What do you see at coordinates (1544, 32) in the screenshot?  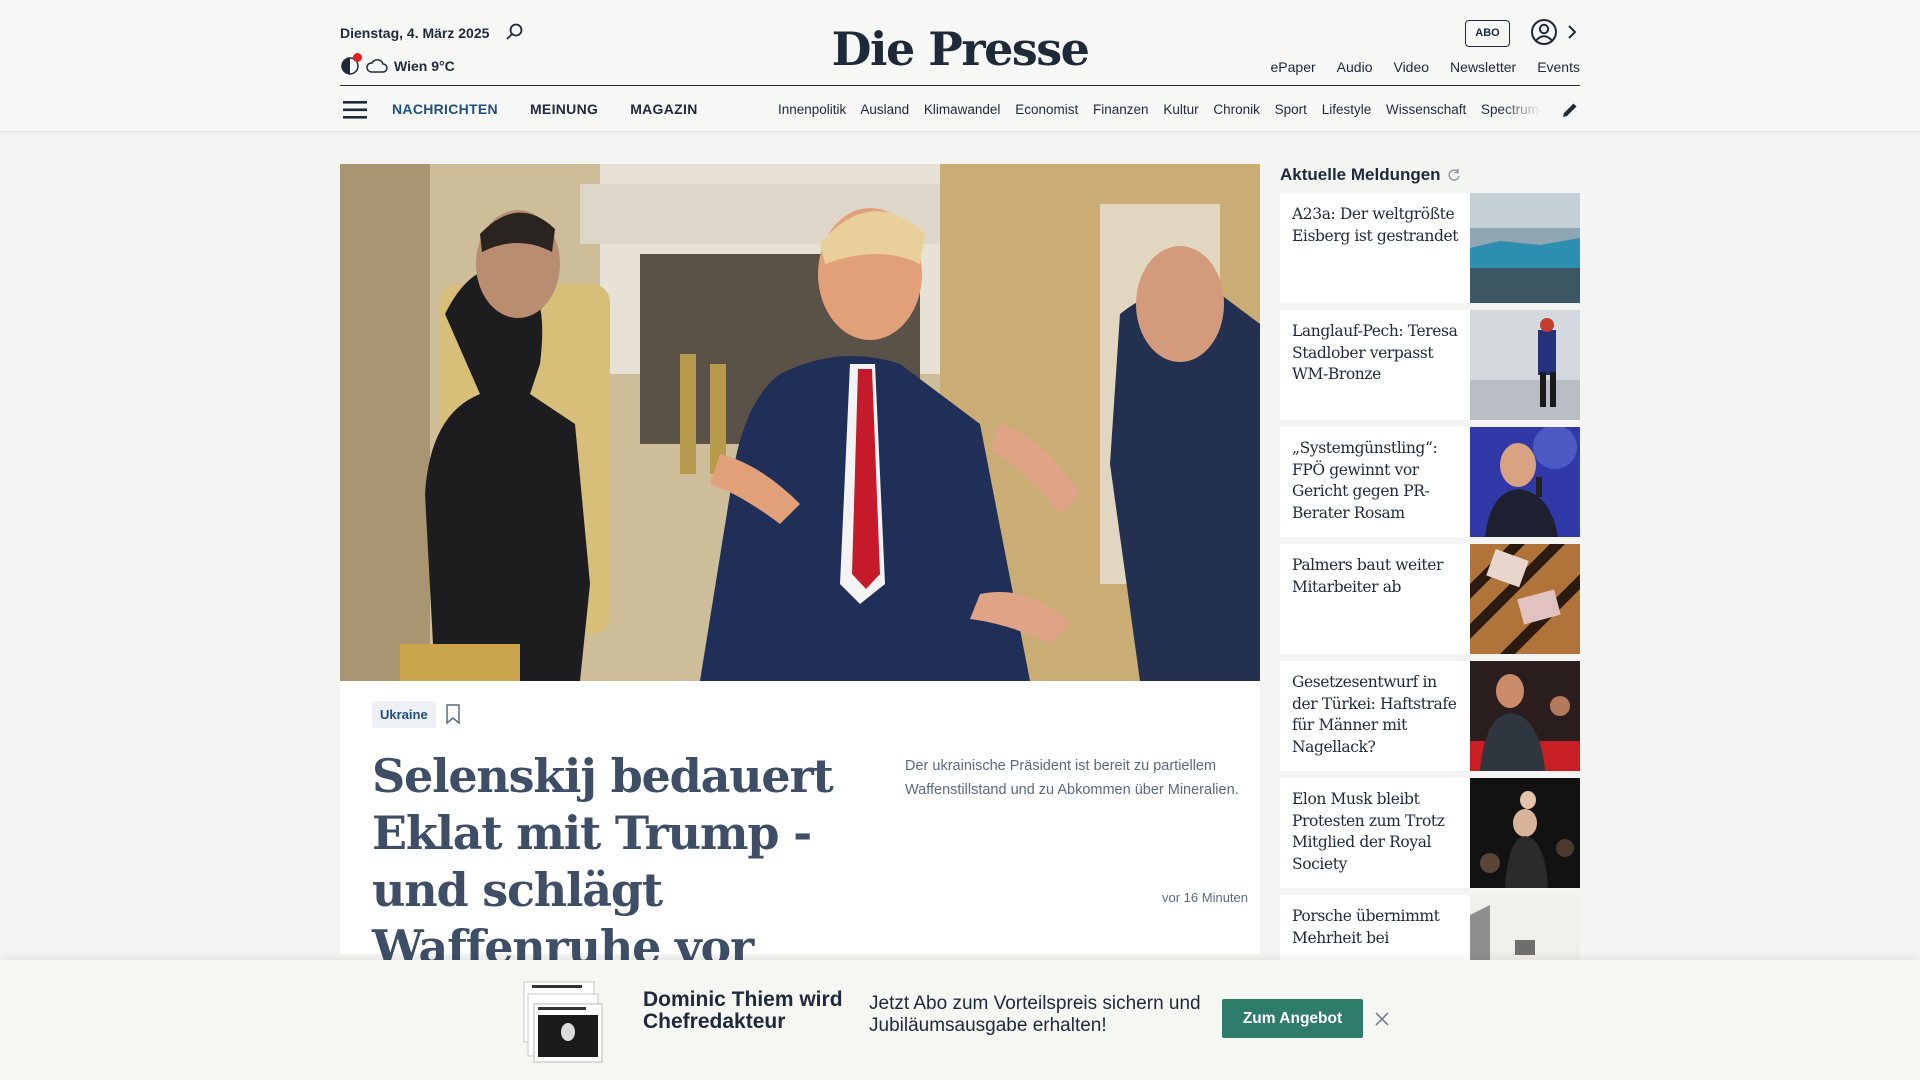 I see `user-account-icon` at bounding box center [1544, 32].